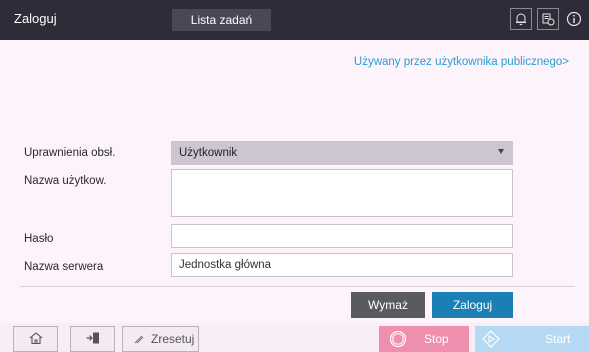 The image size is (589, 352). What do you see at coordinates (225, 265) in the screenshot?
I see `server-name-value: Jednostka główna` at bounding box center [225, 265].